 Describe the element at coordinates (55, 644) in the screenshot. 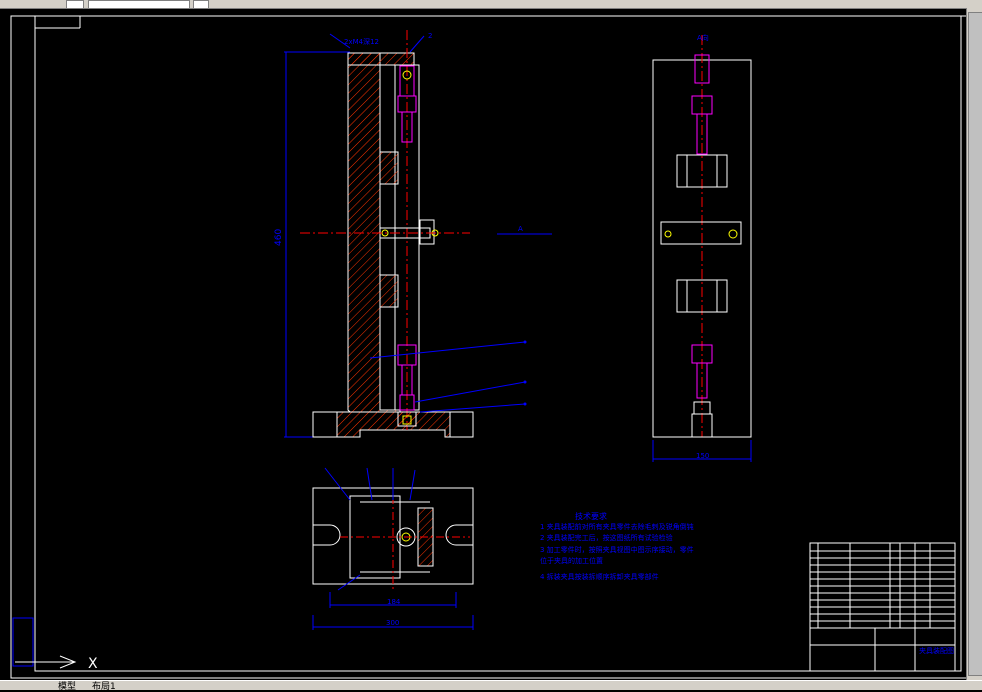

I see `ucs-icon: X` at that location.